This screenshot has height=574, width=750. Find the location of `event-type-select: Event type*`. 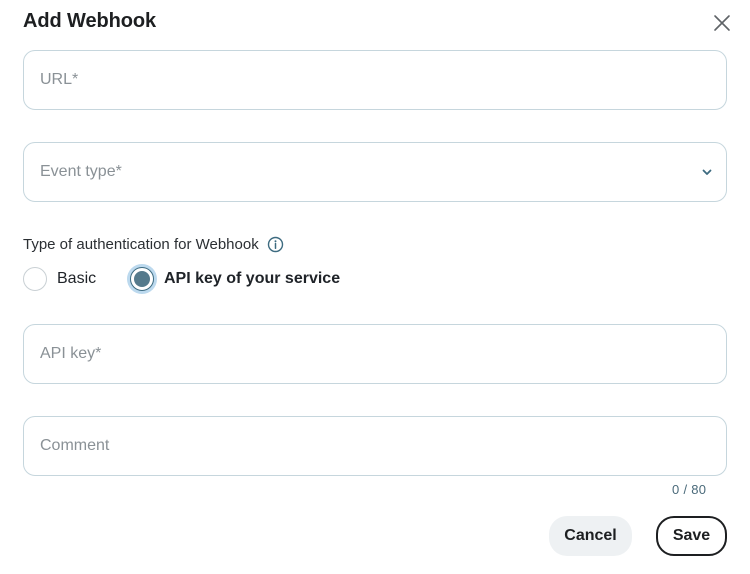

event-type-select: Event type* is located at coordinates (375, 172).